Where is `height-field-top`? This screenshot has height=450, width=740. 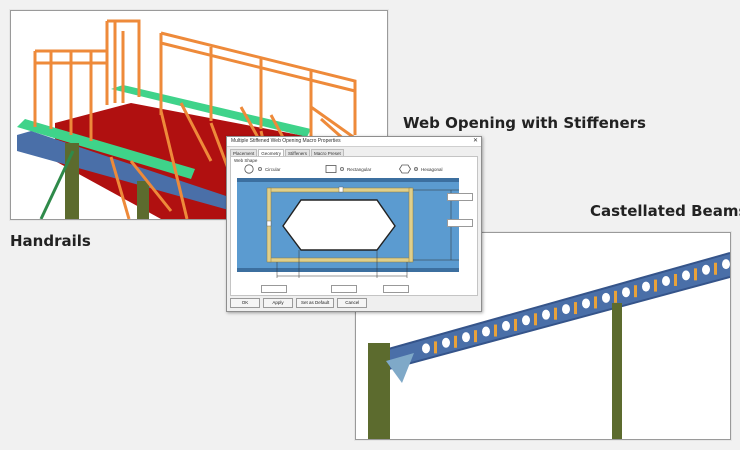
height-field-top is located at coordinates (460, 197).